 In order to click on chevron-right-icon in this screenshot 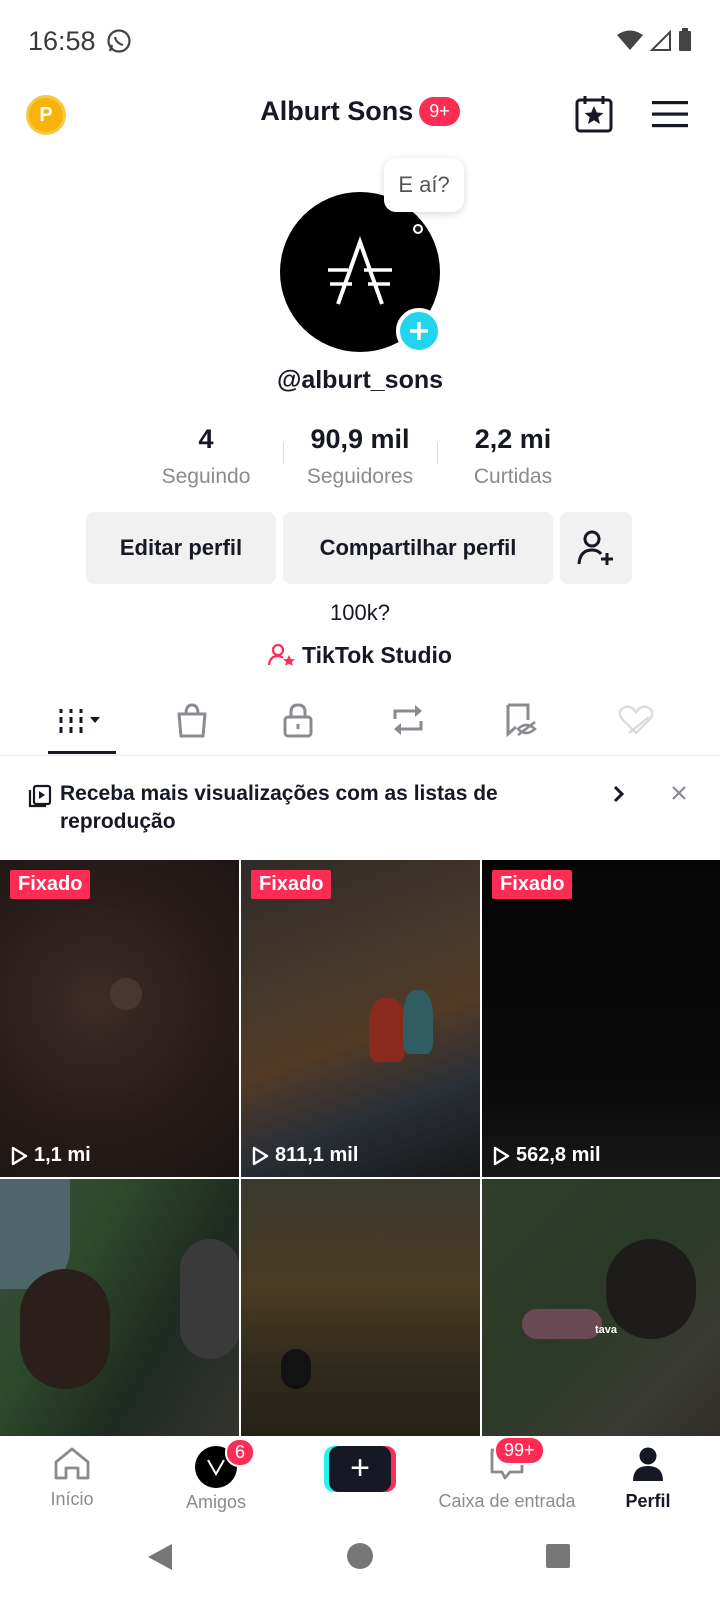, I will do `click(619, 794)`.